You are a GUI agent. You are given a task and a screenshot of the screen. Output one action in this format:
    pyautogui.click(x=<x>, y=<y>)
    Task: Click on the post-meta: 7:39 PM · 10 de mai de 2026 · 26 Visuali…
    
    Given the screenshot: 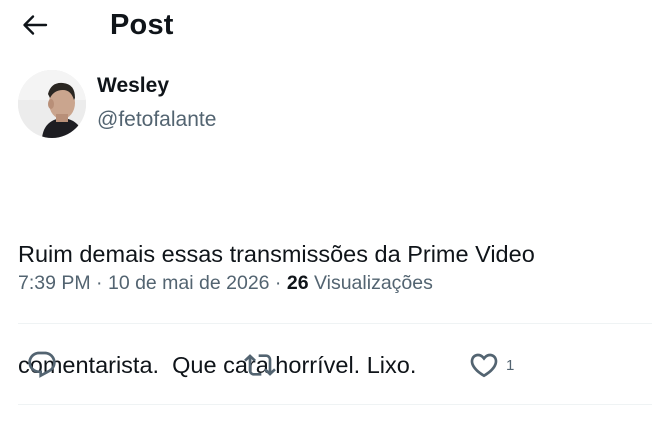 What is the action you would take?
    pyautogui.click(x=225, y=283)
    